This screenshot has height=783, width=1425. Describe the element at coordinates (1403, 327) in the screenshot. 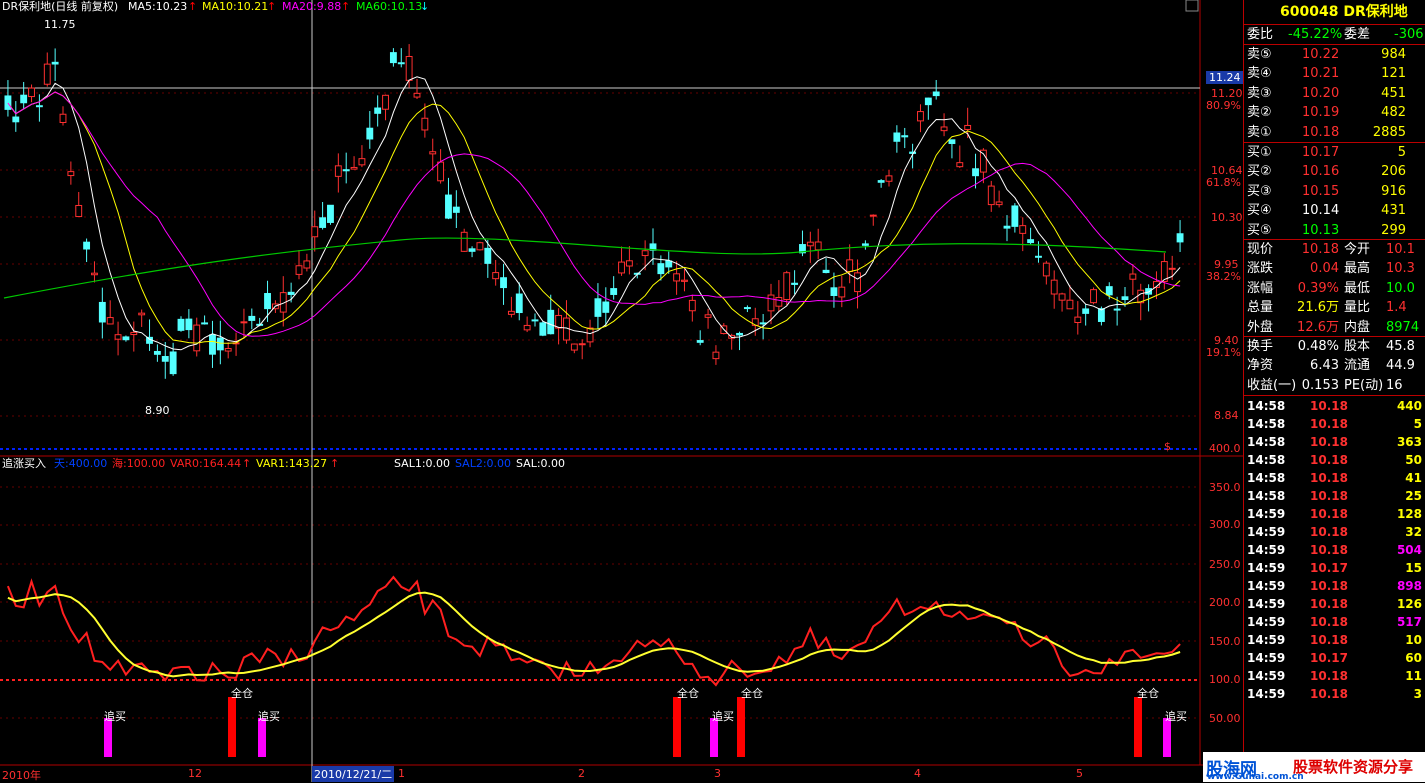

I see `stat-value: 8974` at that location.